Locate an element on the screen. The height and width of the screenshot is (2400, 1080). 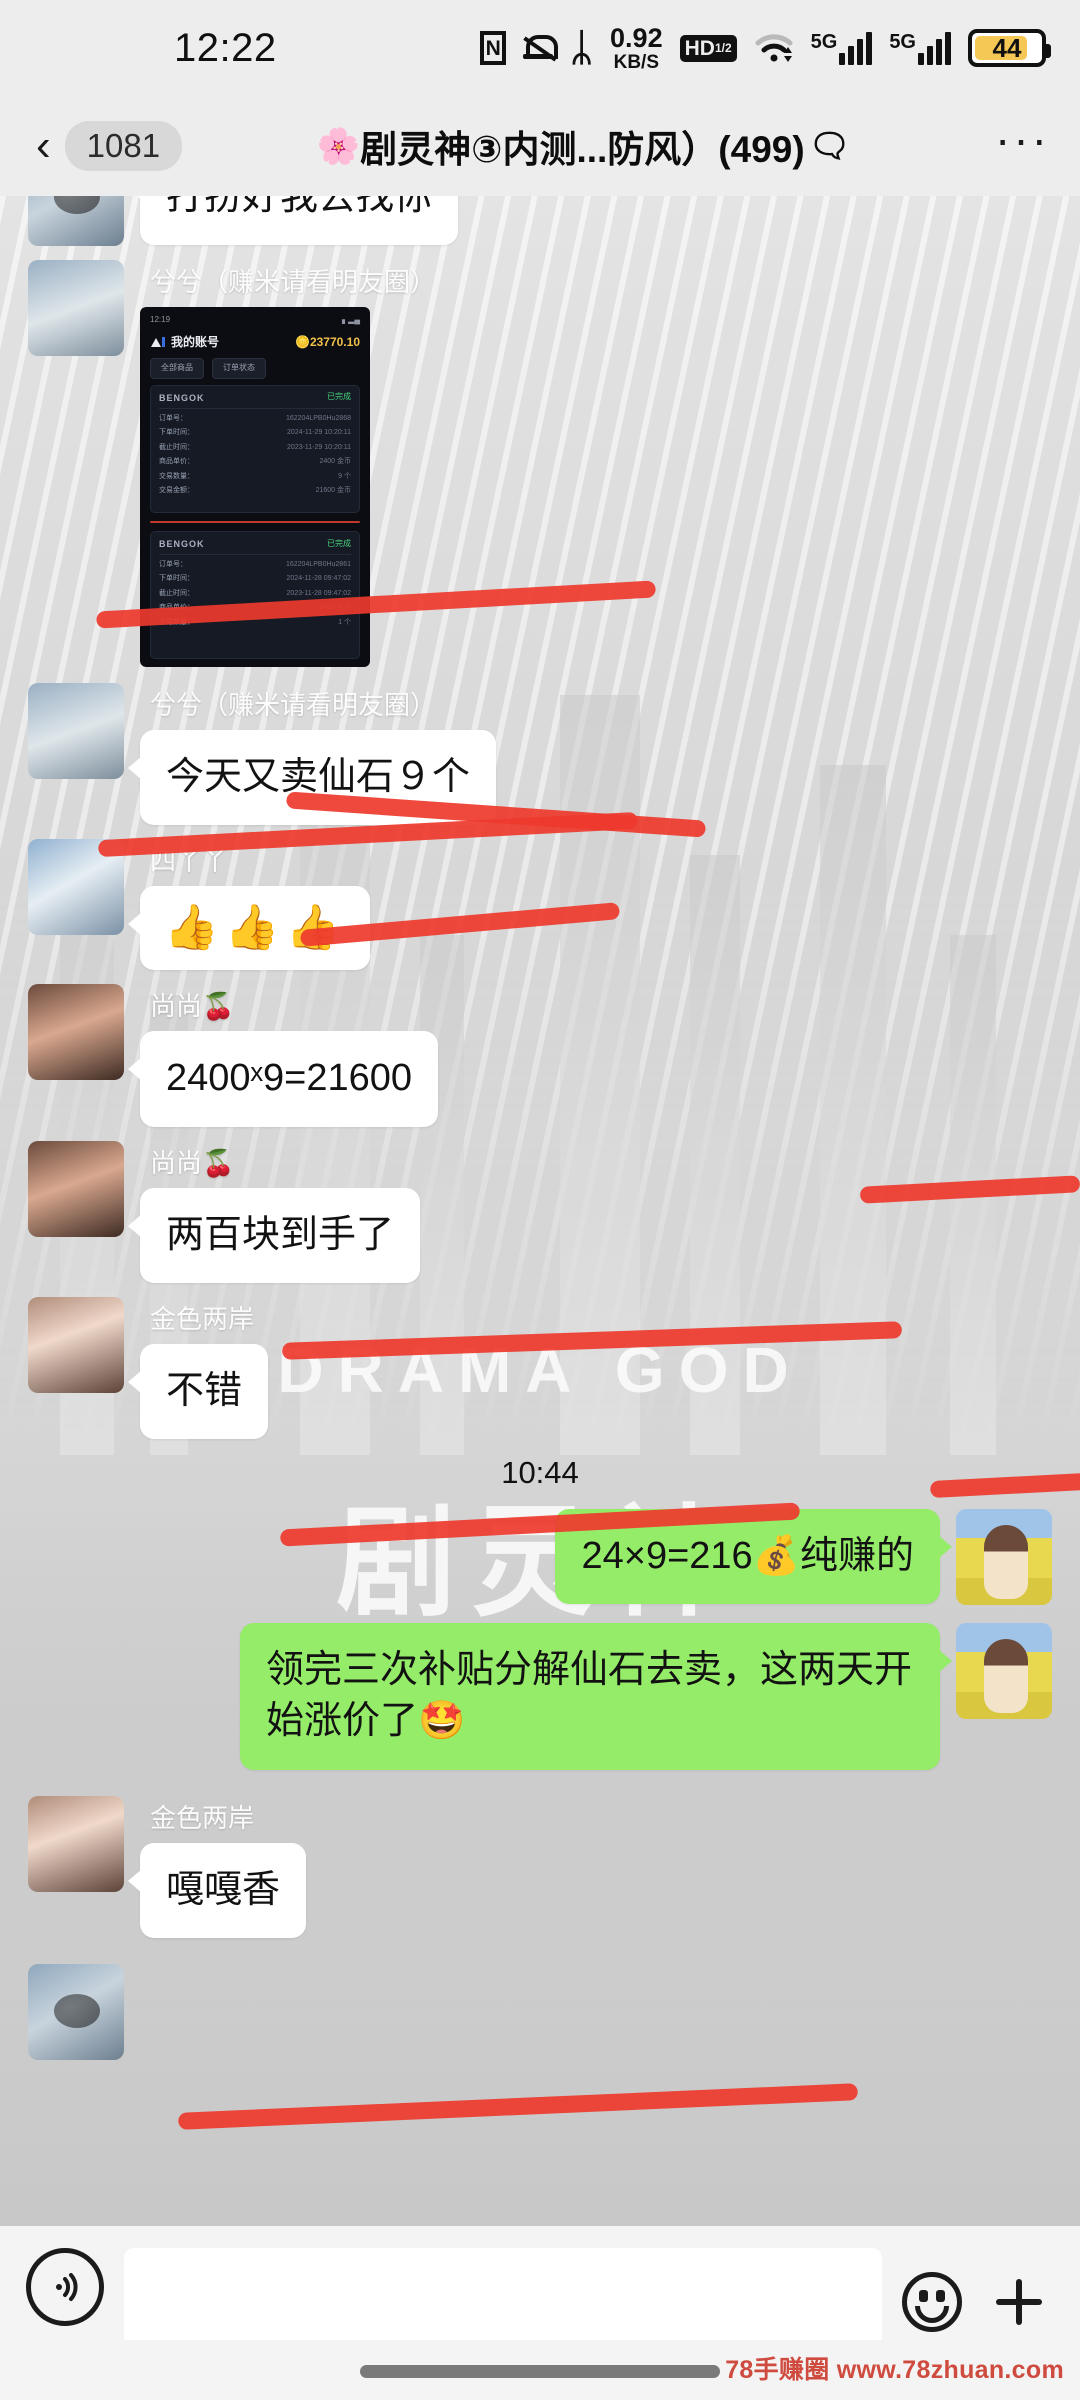
shot-status-1: 已完成 is located at coordinates (339, 397).